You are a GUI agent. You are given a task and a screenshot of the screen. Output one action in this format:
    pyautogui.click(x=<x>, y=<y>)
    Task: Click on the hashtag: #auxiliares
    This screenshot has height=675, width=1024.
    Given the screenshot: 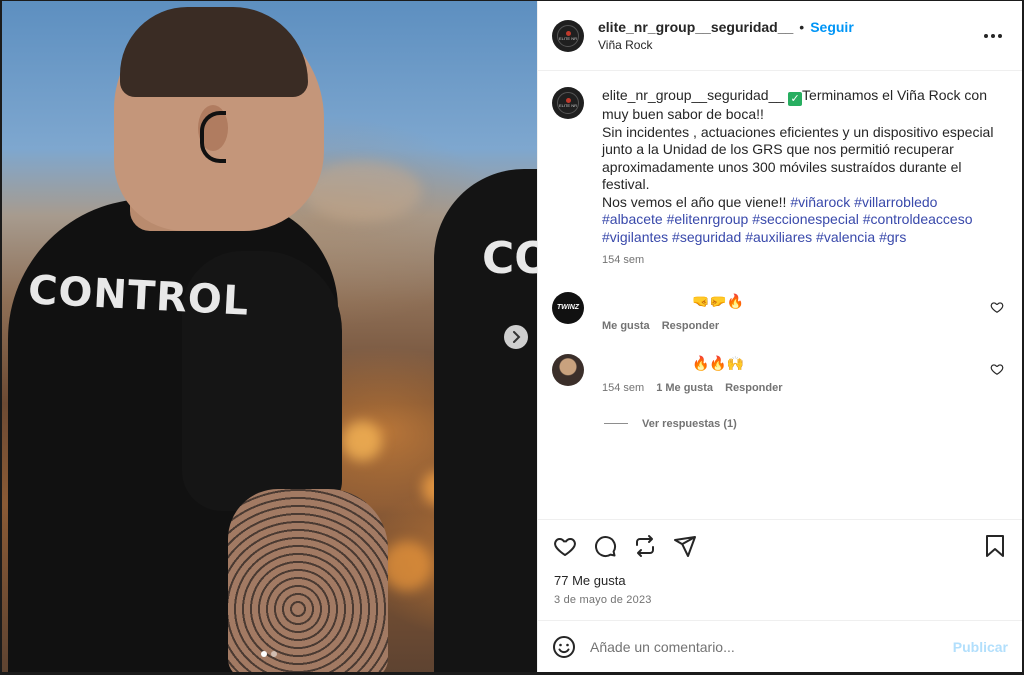 What is the action you would take?
    pyautogui.click(x=778, y=237)
    